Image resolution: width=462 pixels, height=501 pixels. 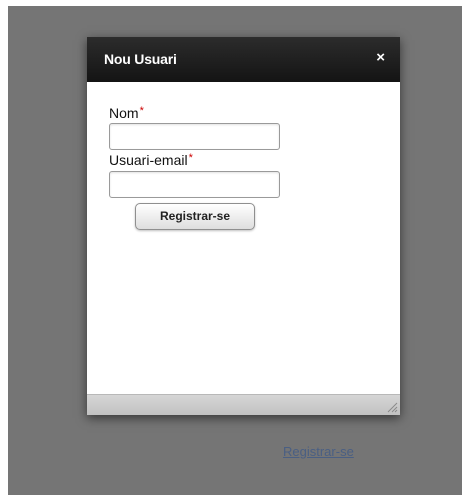 What do you see at coordinates (318, 451) in the screenshot?
I see `register-link: Registrar-se` at bounding box center [318, 451].